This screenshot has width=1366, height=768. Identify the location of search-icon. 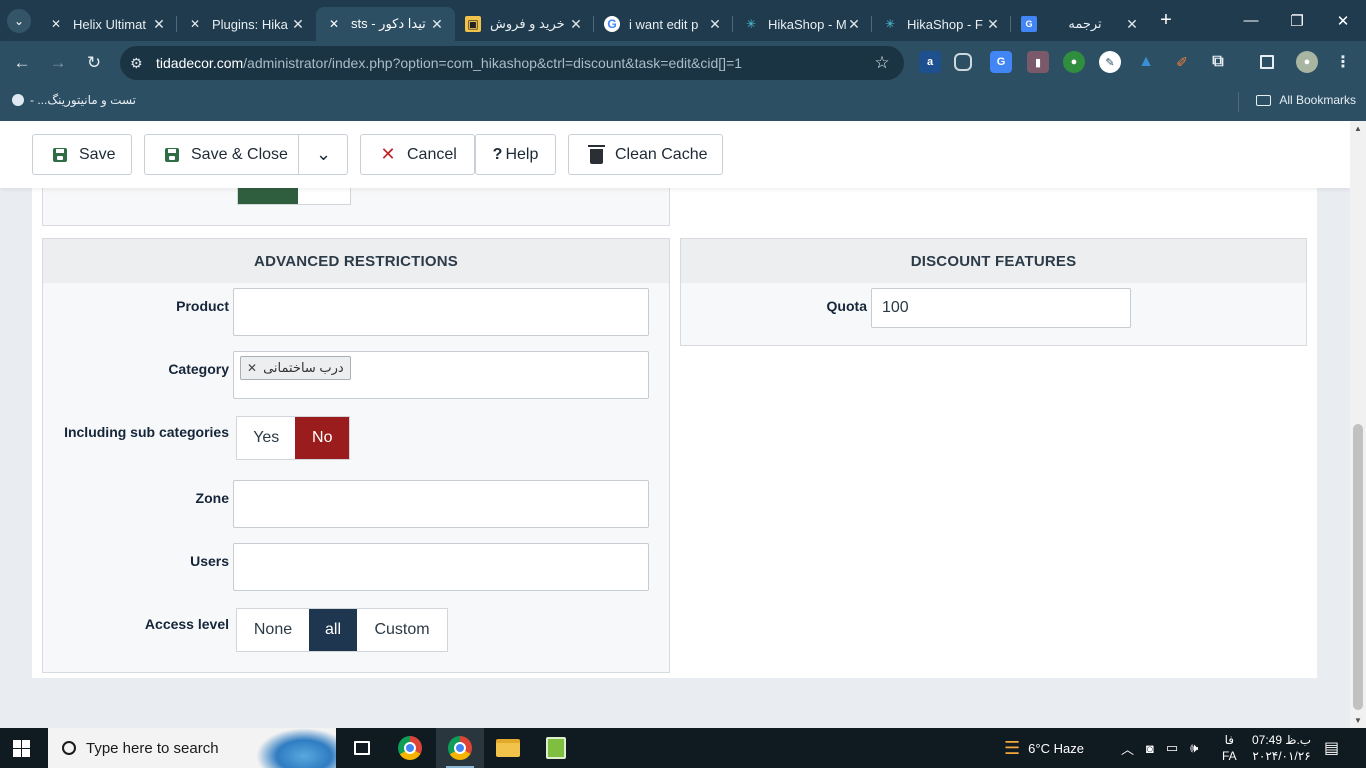
(69, 748).